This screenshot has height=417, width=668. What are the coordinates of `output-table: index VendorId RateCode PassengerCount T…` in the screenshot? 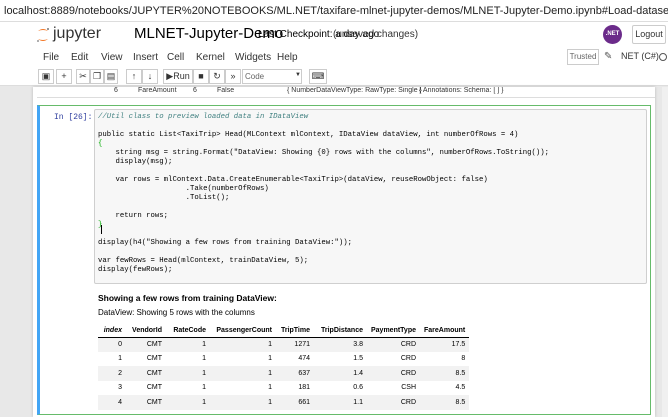 It's located at (284, 367).